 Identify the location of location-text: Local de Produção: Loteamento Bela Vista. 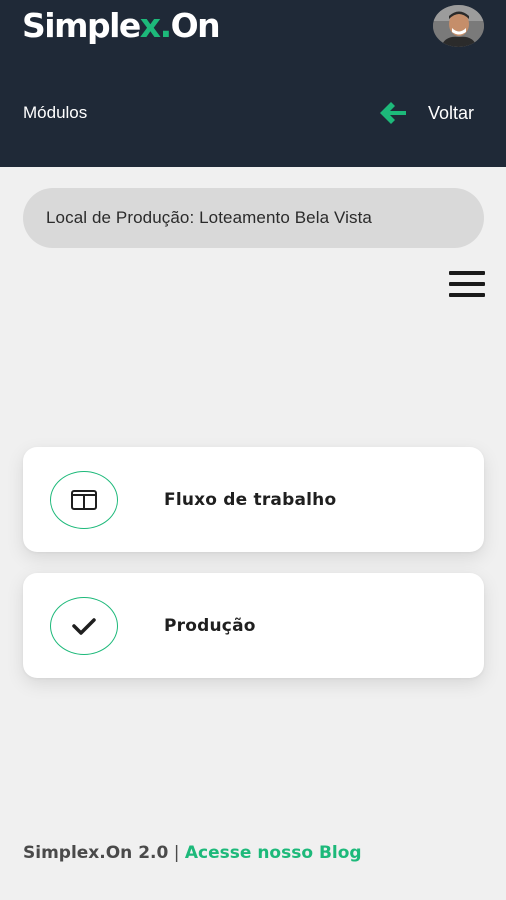
(209, 217).